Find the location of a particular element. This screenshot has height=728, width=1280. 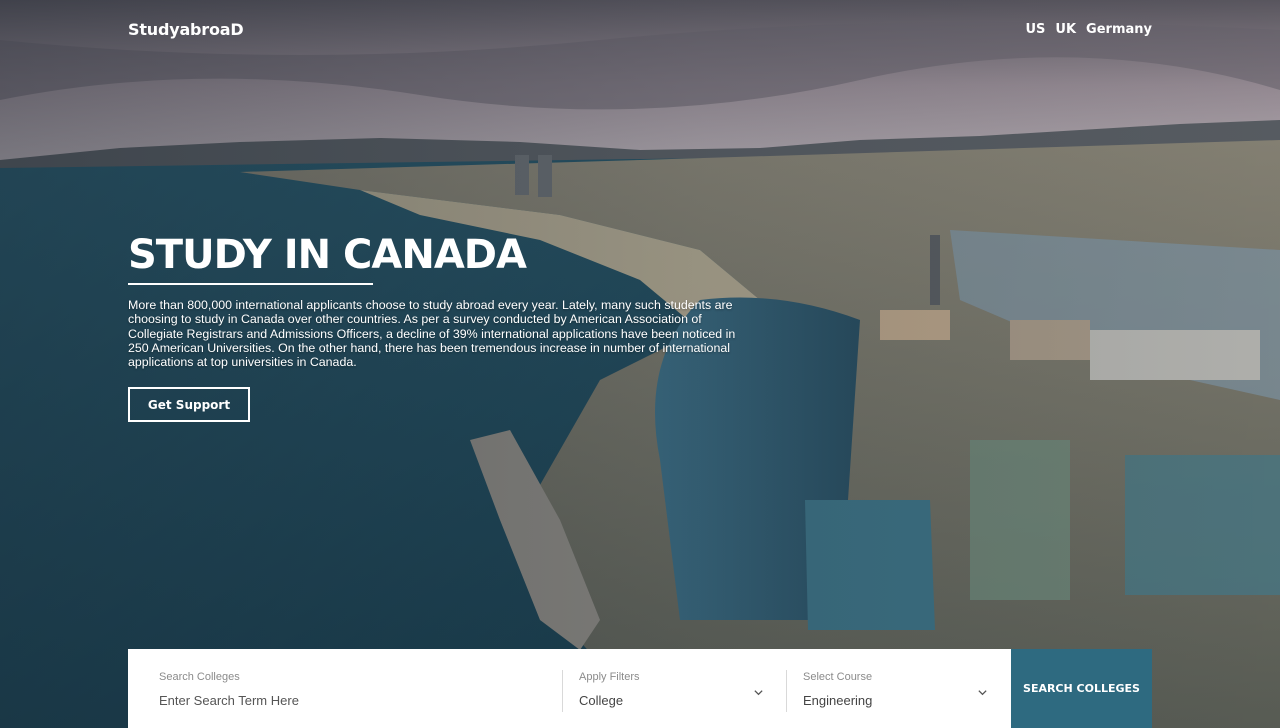

get-support-button: Get Support is located at coordinates (189, 404).